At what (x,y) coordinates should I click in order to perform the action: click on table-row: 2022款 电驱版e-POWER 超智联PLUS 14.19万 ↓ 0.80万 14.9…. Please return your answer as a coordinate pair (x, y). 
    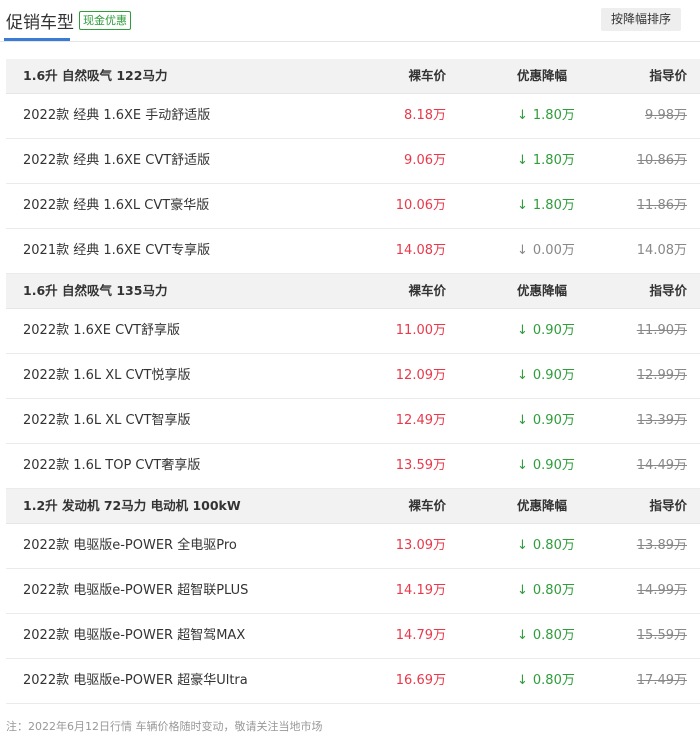
    Looking at the image, I should click on (353, 591).